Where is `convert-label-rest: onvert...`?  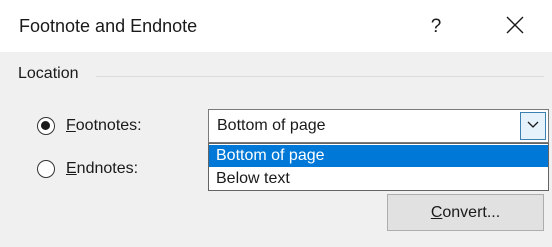
convert-label-rest: onvert... is located at coordinates (471, 212).